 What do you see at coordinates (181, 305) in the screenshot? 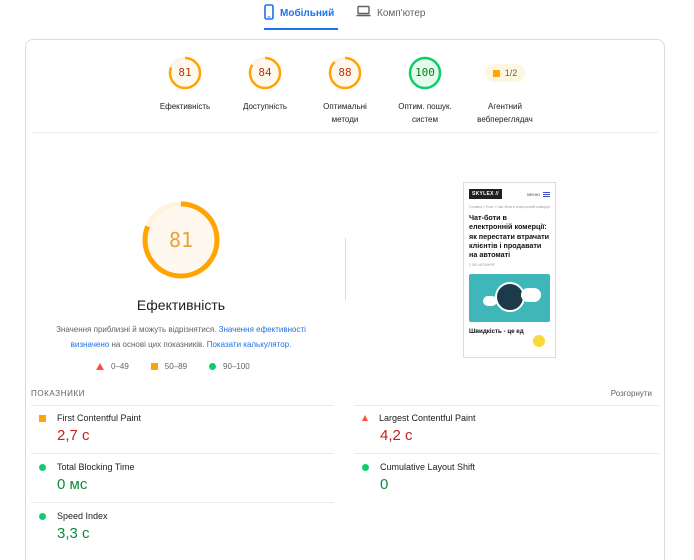
I see `performance-title: Ефективність` at bounding box center [181, 305].